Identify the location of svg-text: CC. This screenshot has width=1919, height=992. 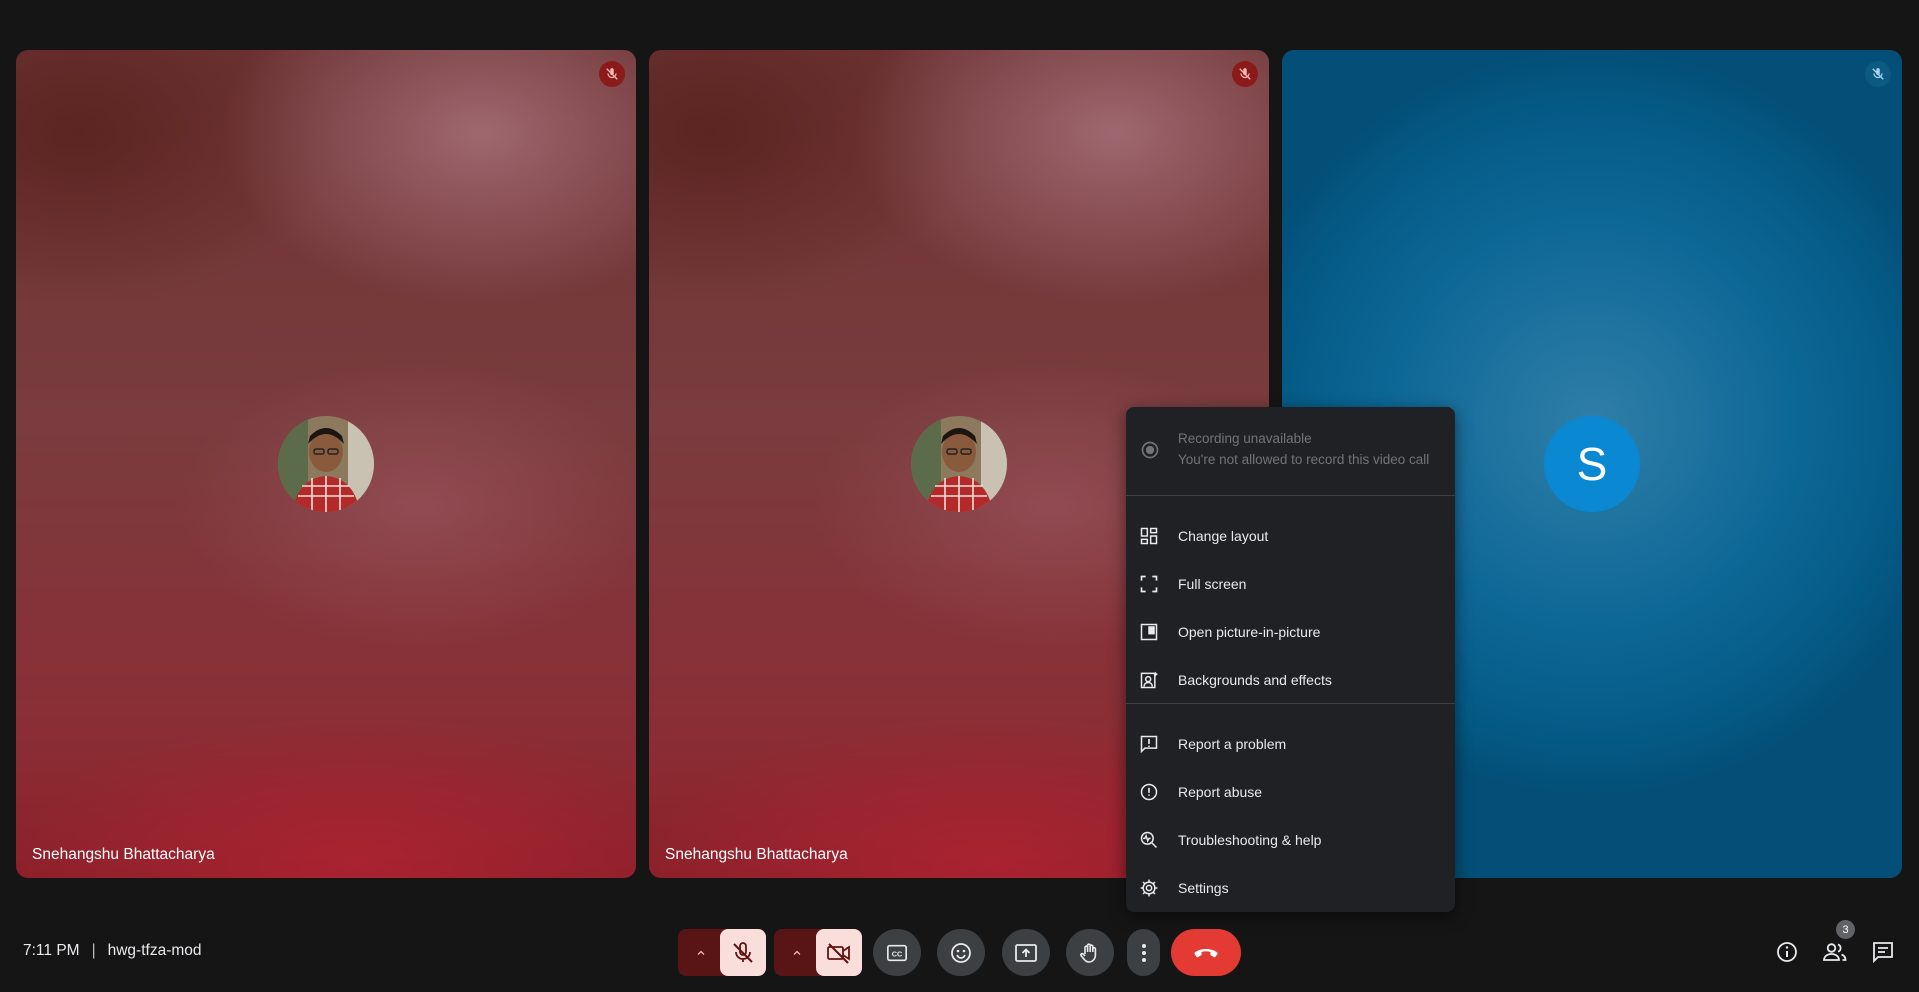
(897, 953).